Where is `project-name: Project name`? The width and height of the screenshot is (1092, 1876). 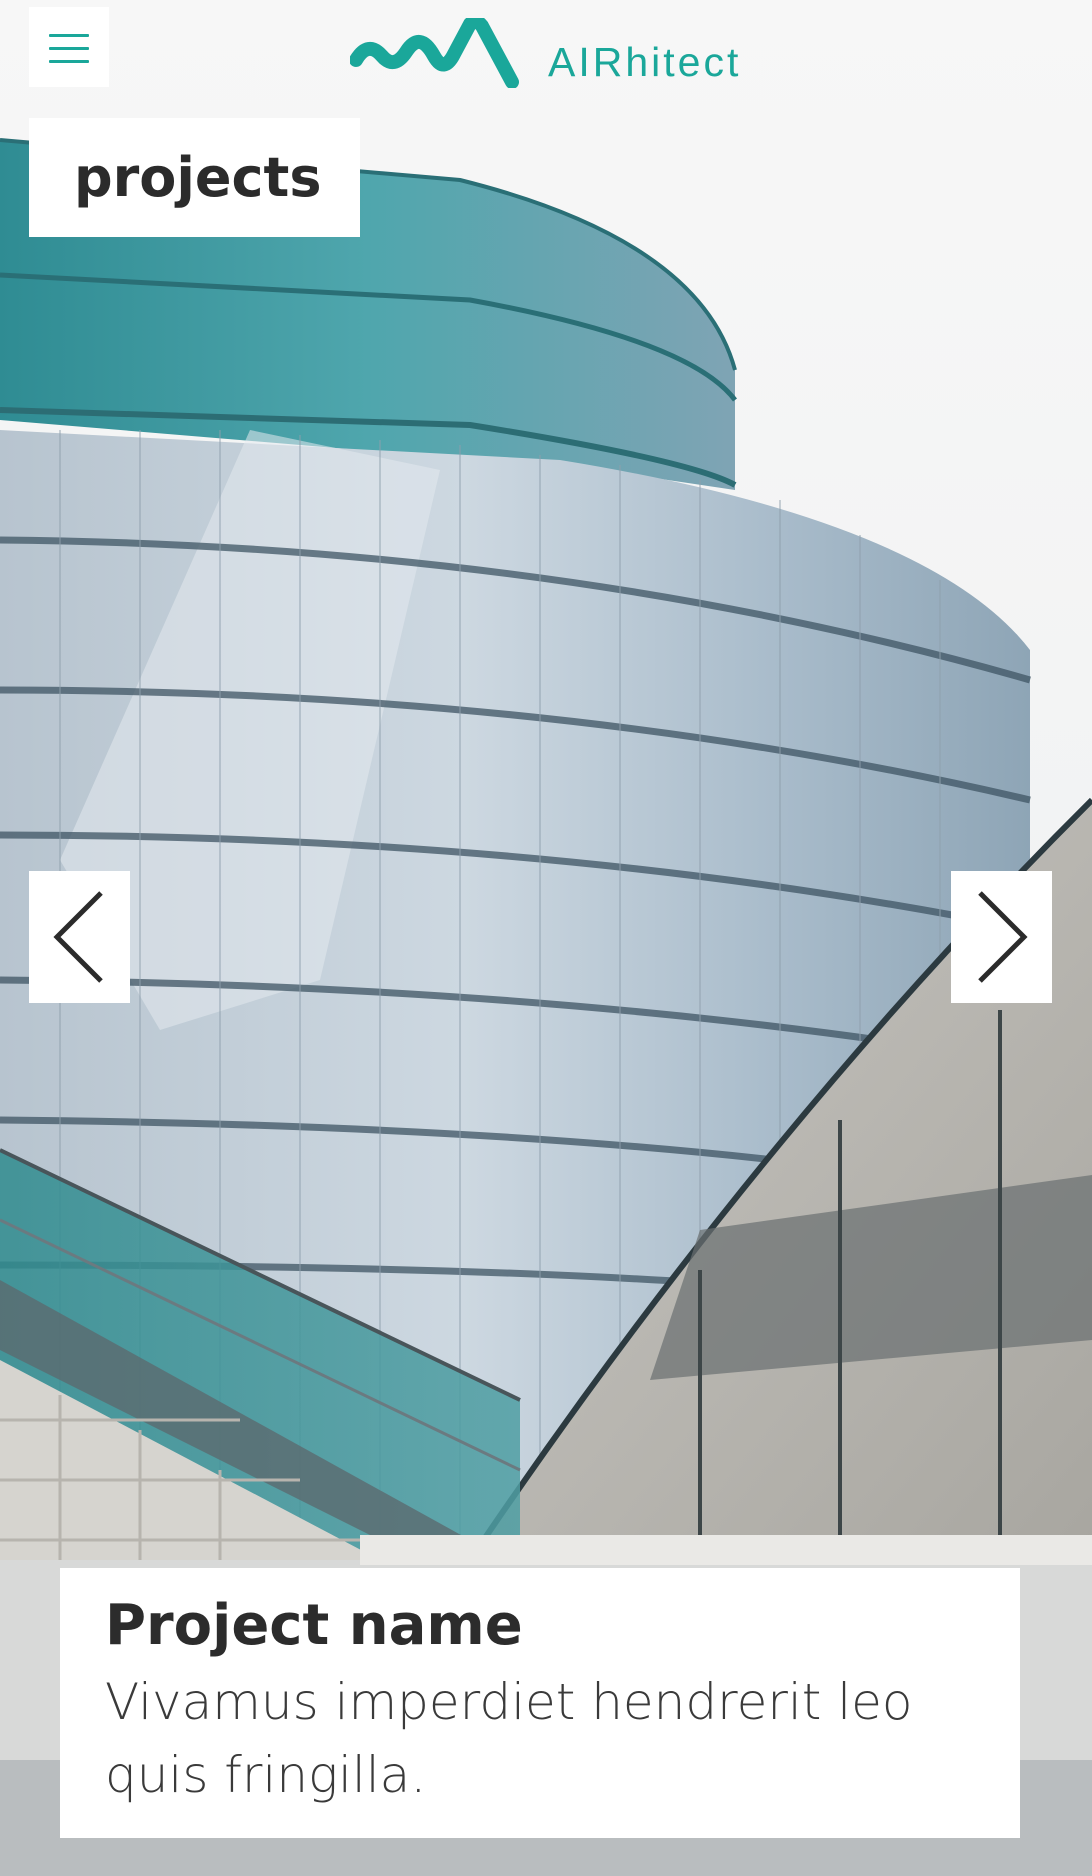
project-name: Project name is located at coordinates (314, 1625).